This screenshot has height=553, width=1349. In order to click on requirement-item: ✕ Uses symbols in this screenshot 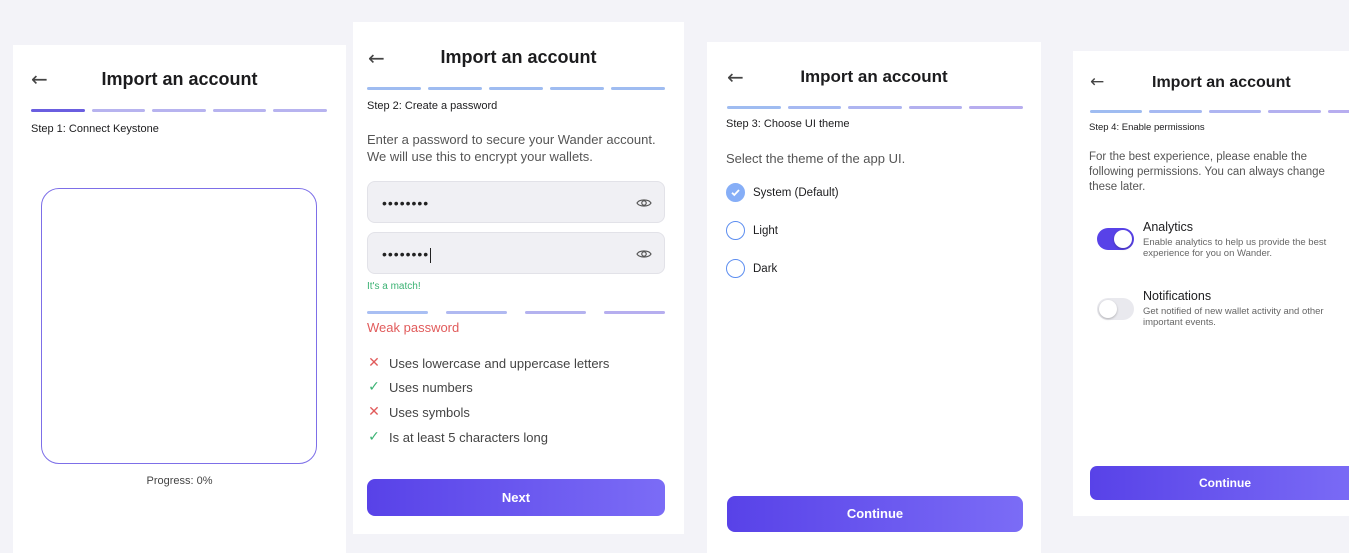, I will do `click(418, 412)`.